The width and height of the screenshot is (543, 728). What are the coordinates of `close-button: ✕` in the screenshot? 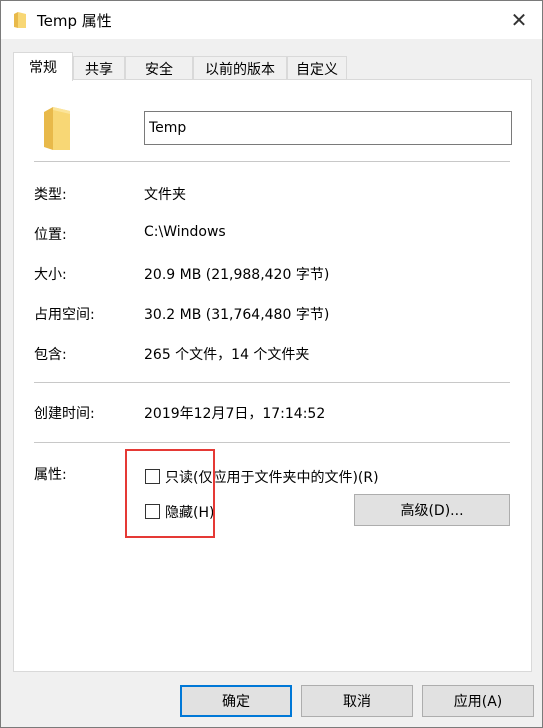 It's located at (519, 20).